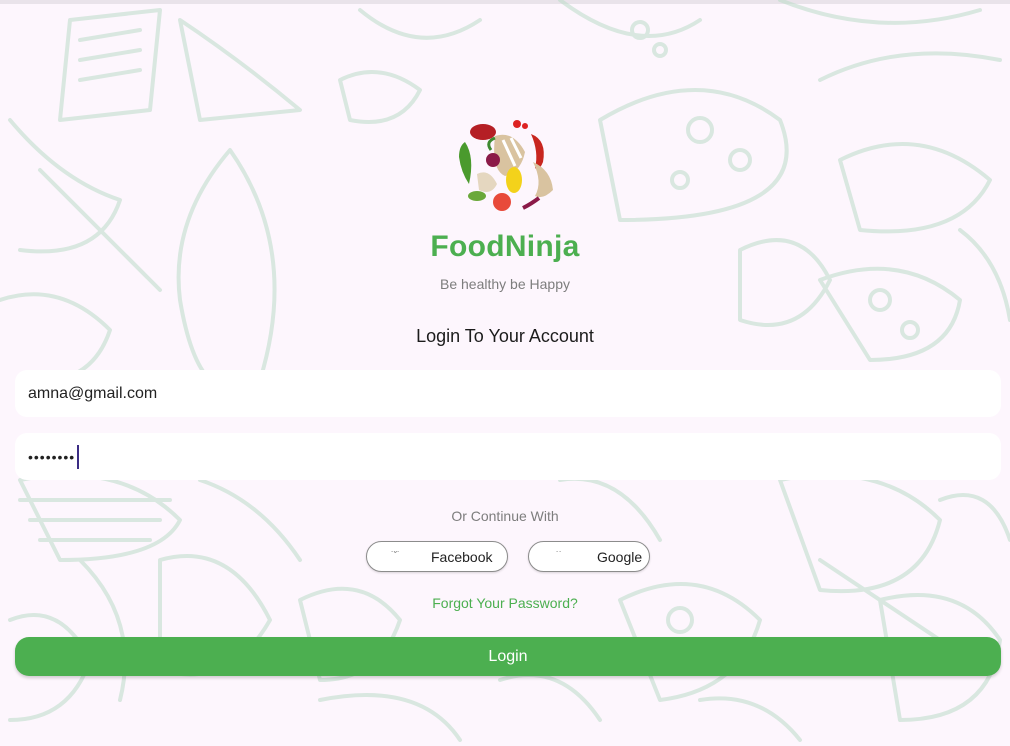 The width and height of the screenshot is (1010, 746). I want to click on app-tagline: Be healthy be Happy, so click(505, 284).